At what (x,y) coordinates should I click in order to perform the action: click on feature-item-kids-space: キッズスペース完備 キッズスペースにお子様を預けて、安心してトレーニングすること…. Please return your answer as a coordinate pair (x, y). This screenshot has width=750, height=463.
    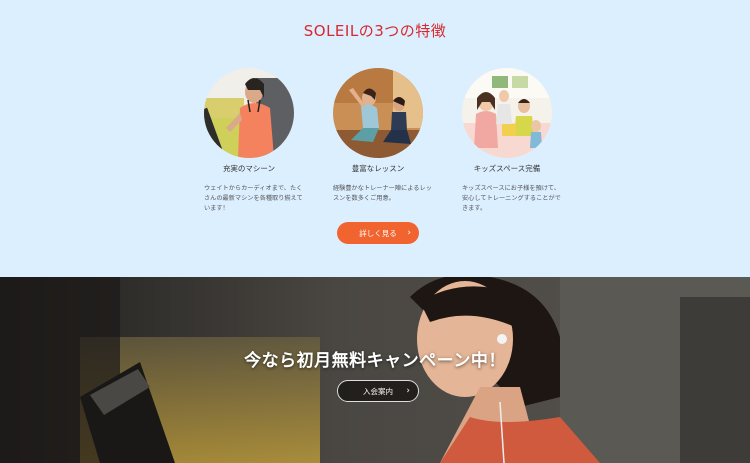
    Looking at the image, I should click on (522, 141).